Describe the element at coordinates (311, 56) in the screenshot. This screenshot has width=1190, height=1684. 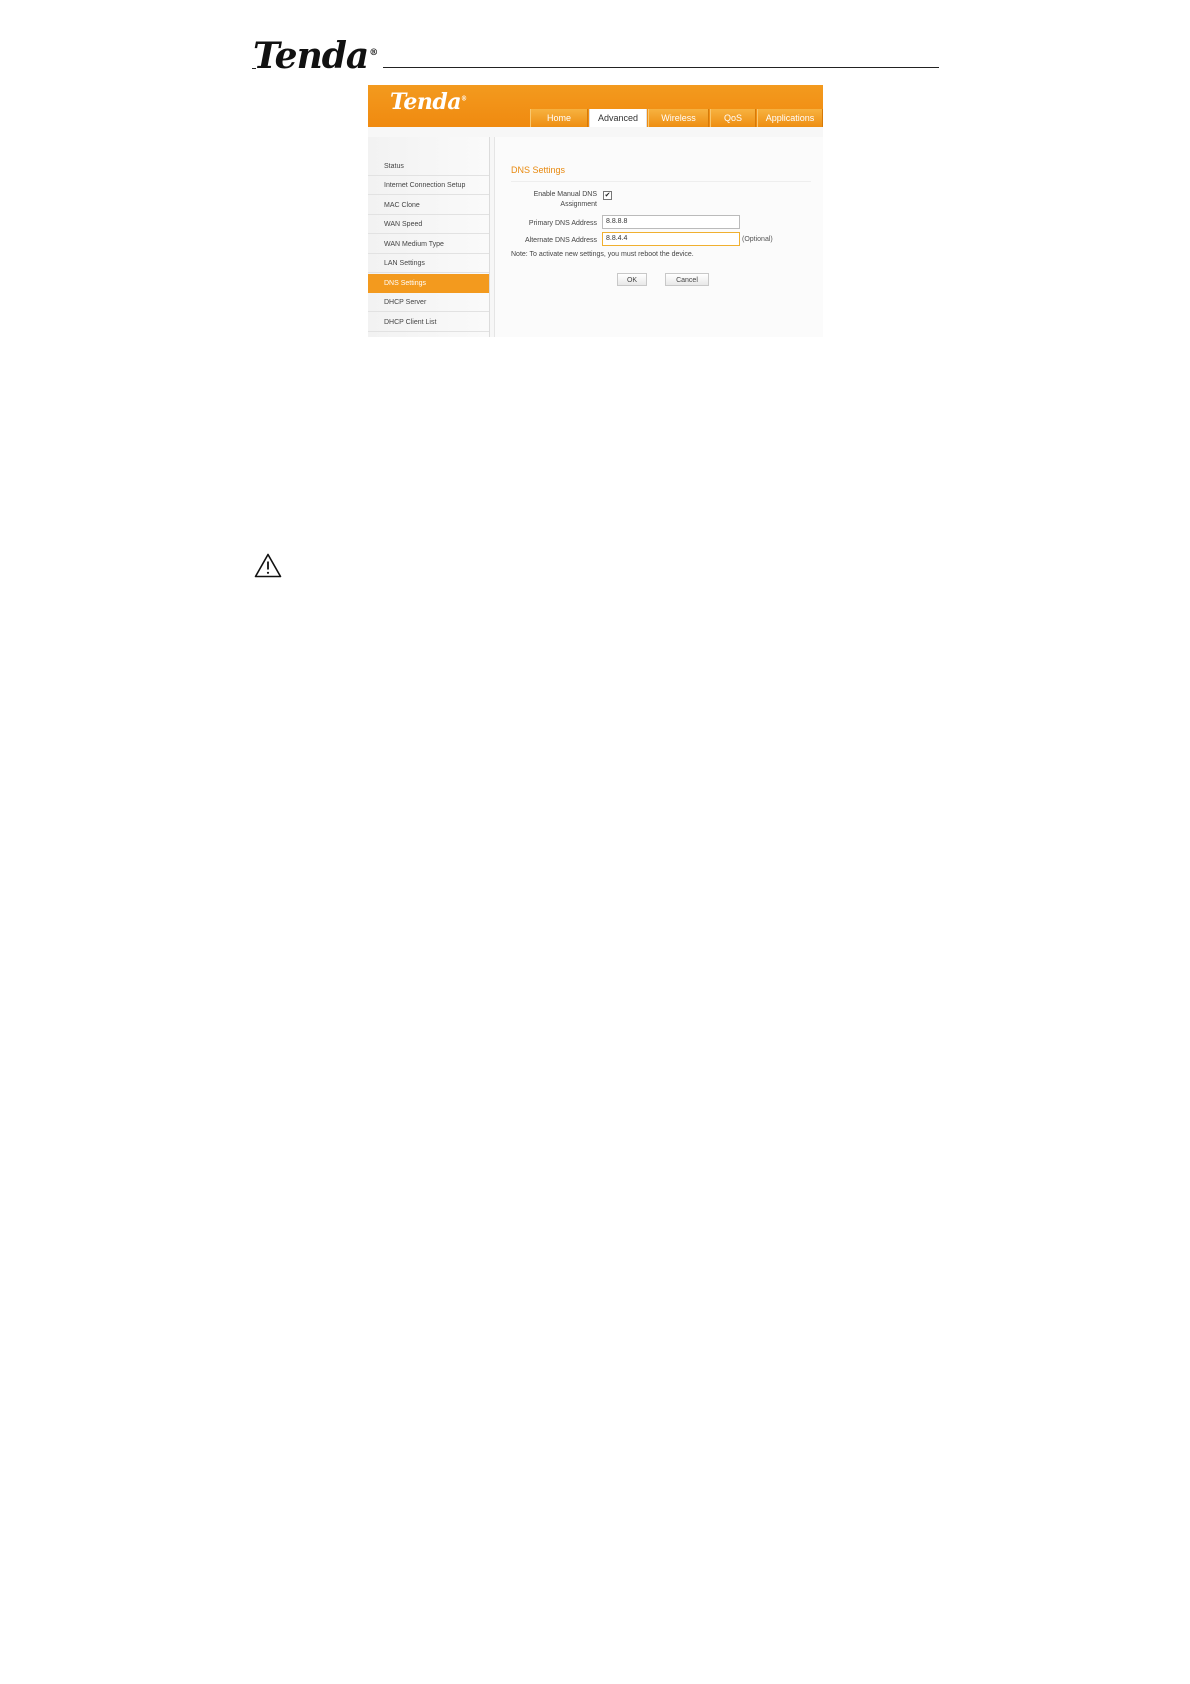
I see `document-brand-name: Tenda` at that location.